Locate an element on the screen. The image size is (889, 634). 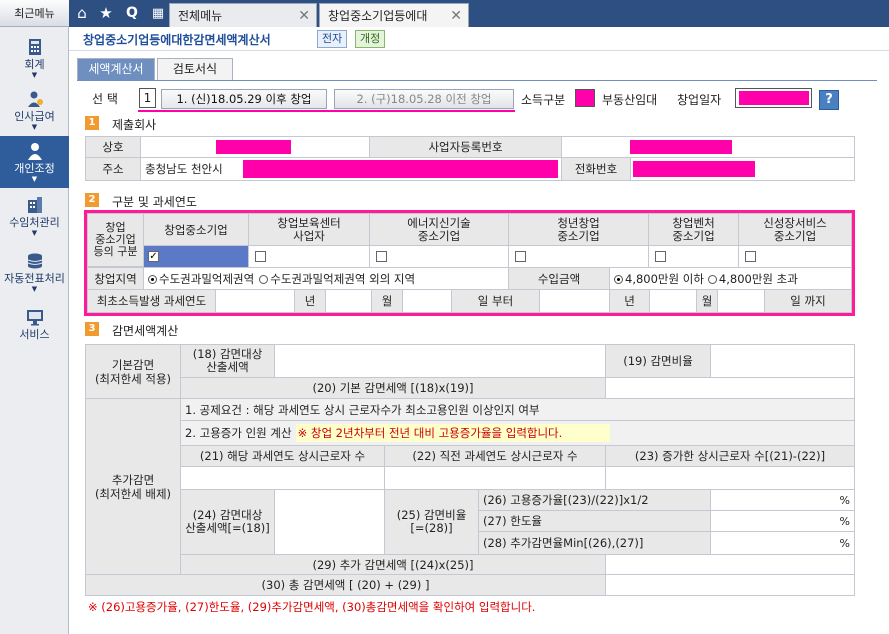
checkbox-startup: ✓ is located at coordinates (153, 256).